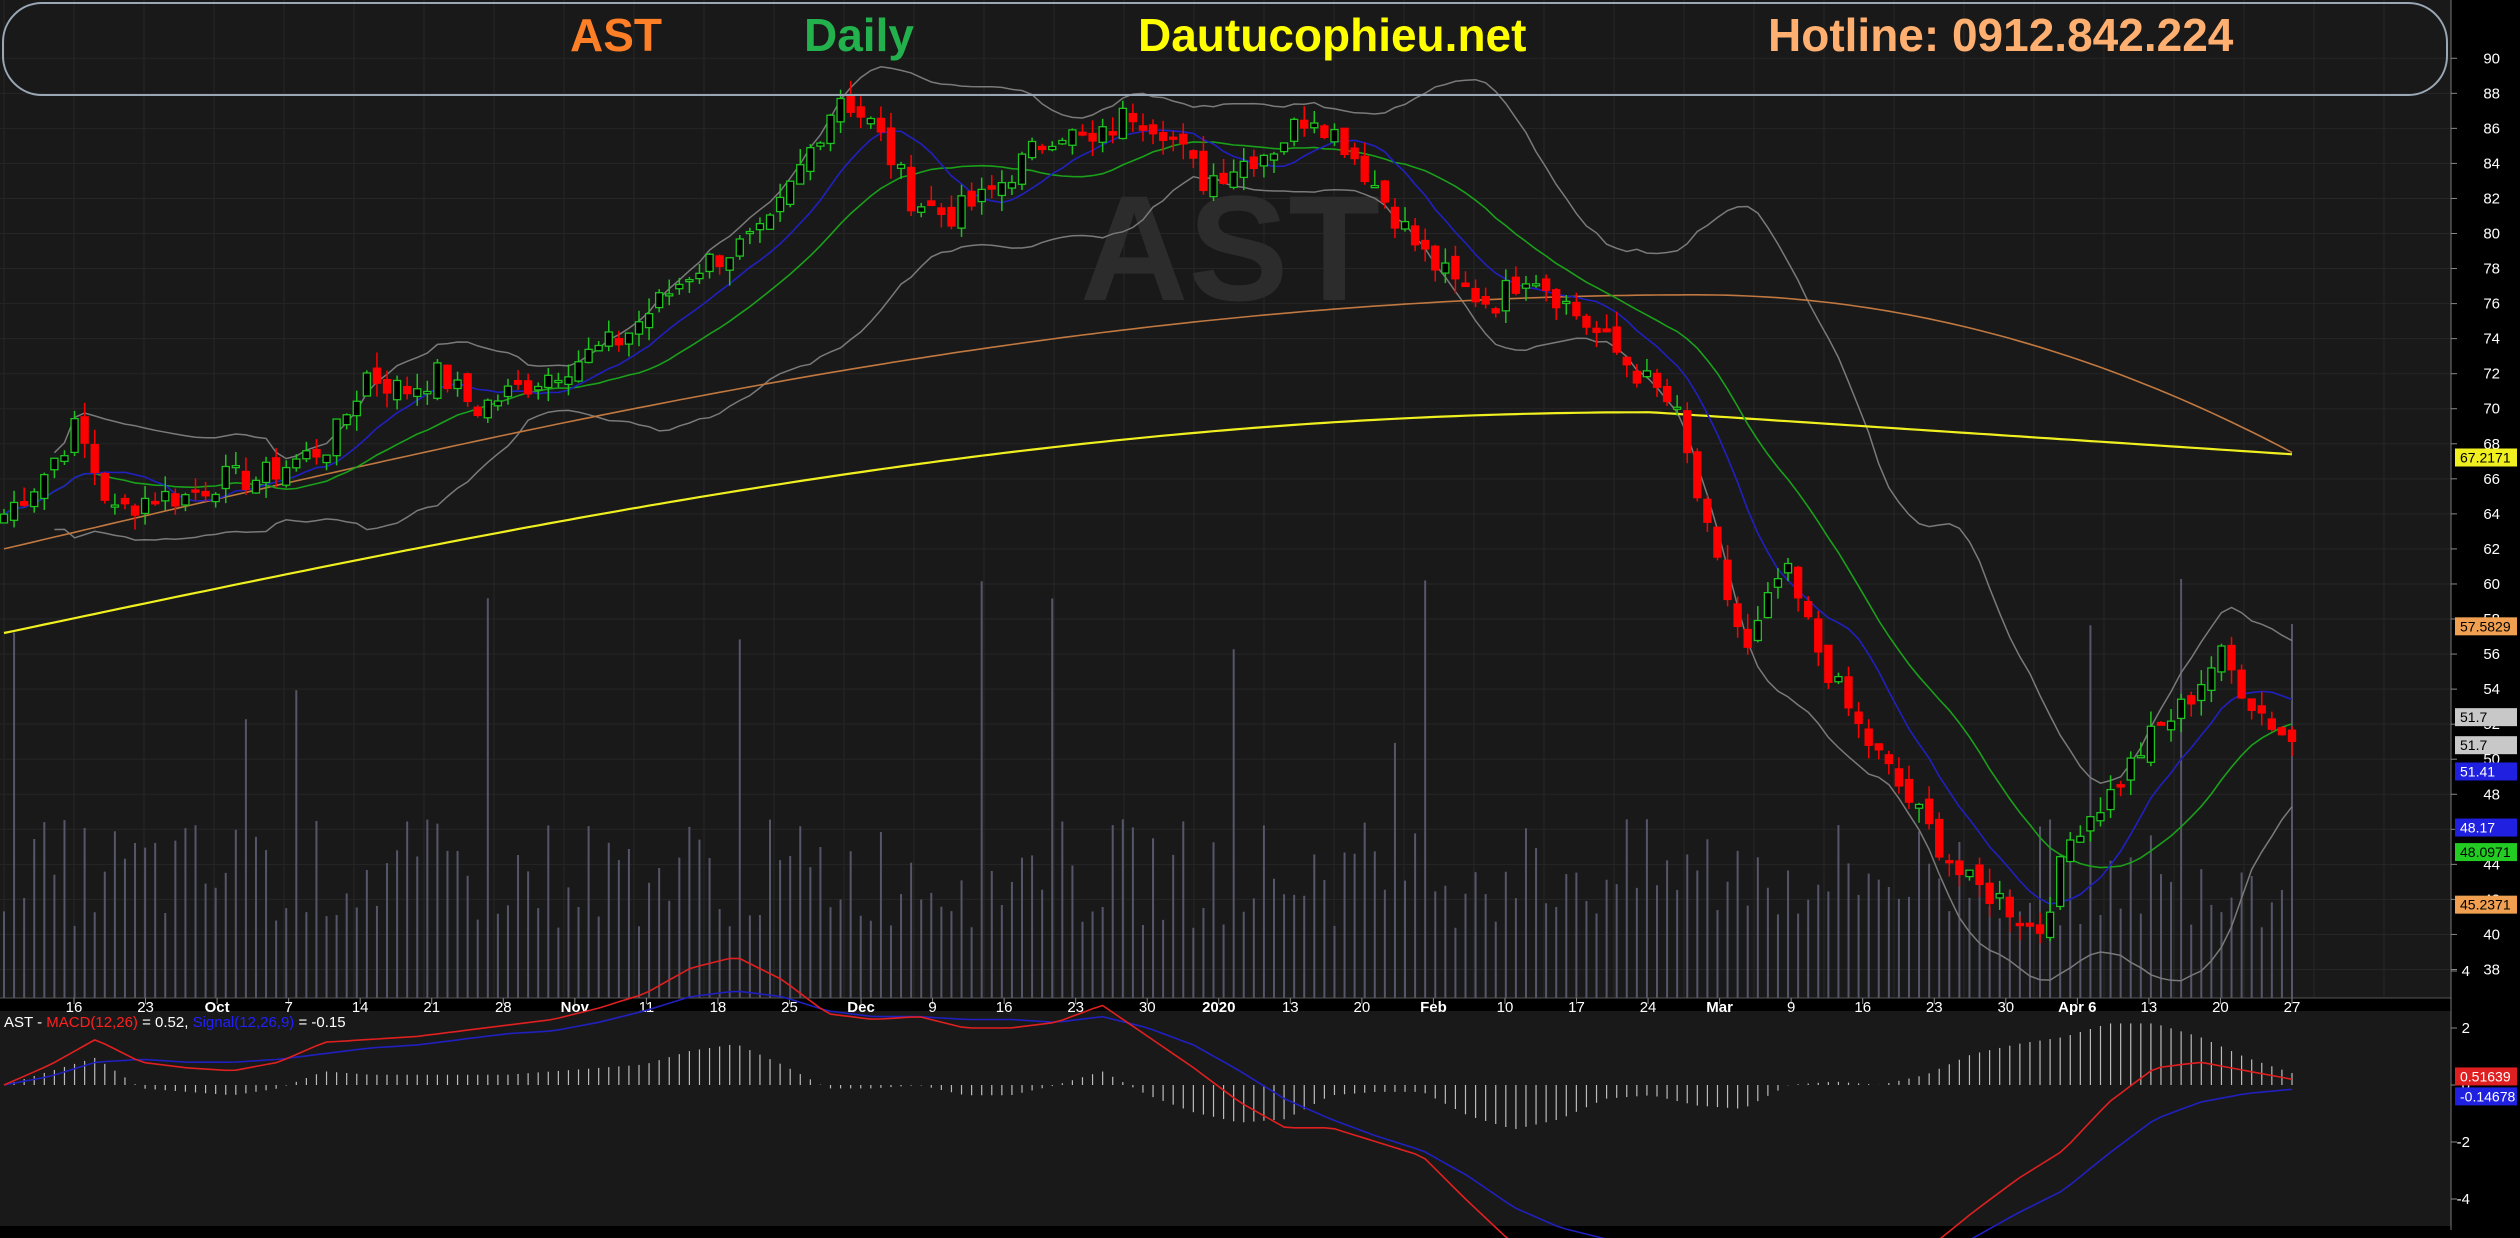 This screenshot has width=2520, height=1238. Describe the element at coordinates (1648, 1007) in the screenshot. I see `x-tick-label: 24` at that location.